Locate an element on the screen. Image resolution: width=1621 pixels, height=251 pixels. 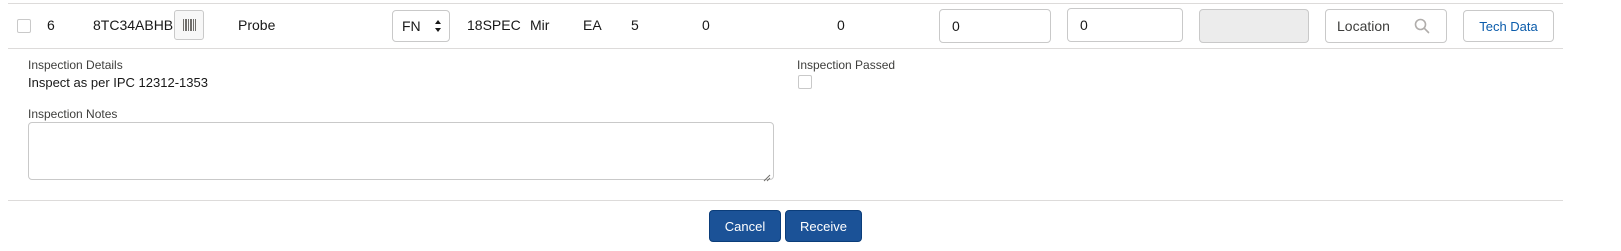
disabled-field is located at coordinates (1254, 26).